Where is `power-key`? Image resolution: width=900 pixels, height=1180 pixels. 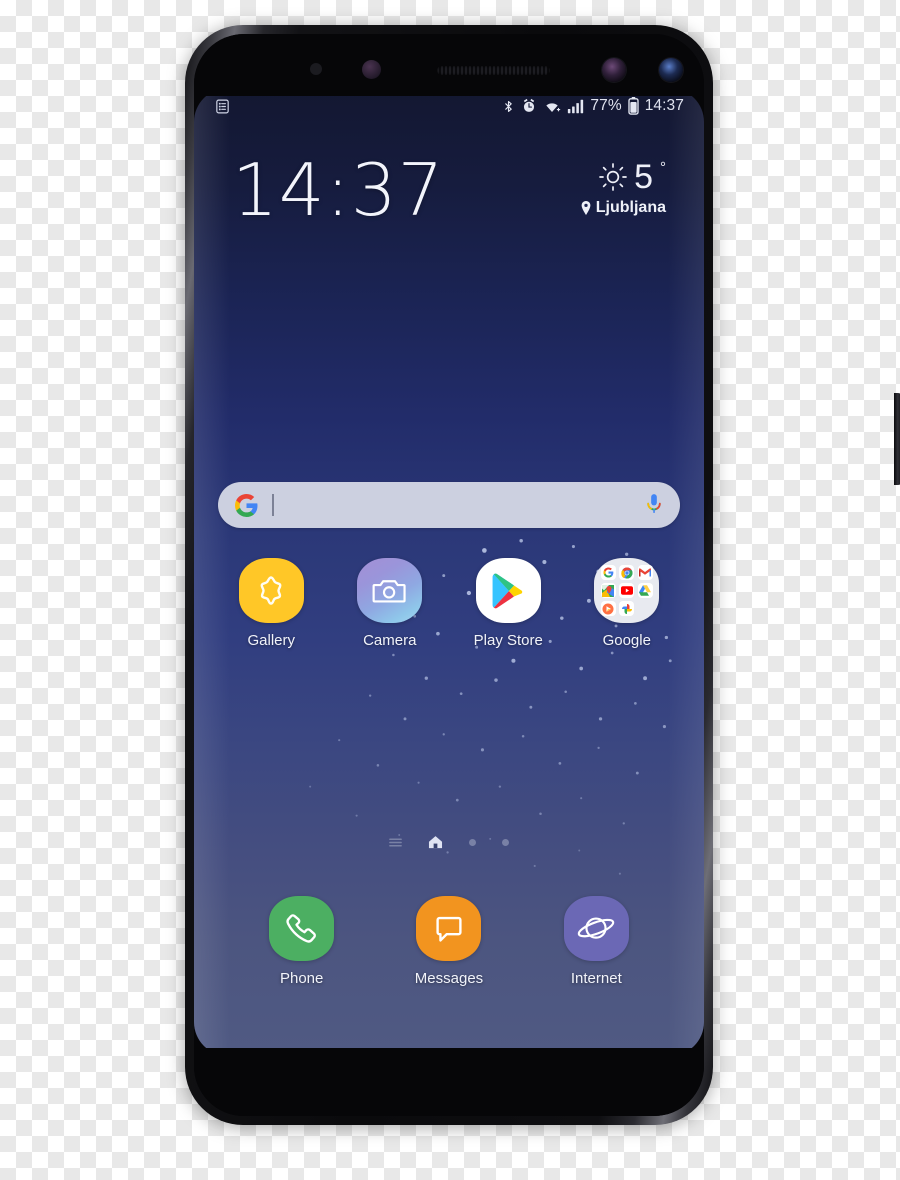 power-key is located at coordinates (897, 439).